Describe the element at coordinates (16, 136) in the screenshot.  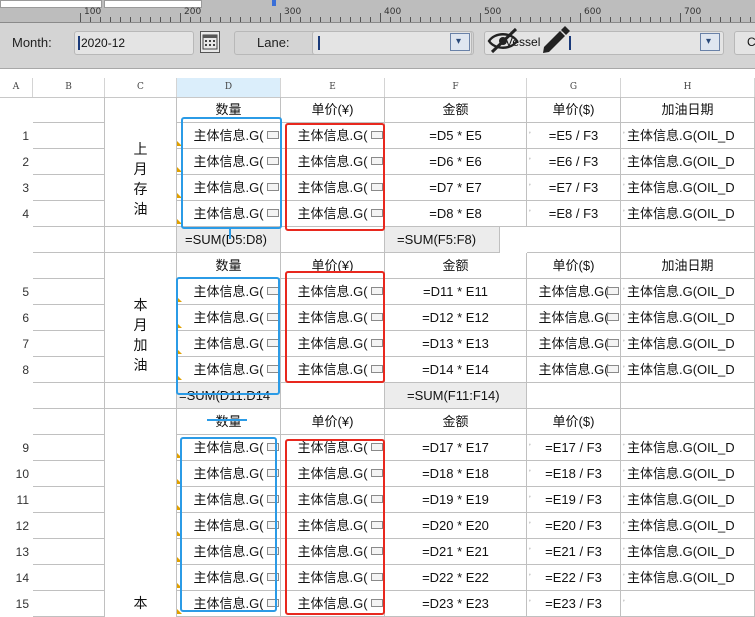
I see `row-number: 1` at that location.